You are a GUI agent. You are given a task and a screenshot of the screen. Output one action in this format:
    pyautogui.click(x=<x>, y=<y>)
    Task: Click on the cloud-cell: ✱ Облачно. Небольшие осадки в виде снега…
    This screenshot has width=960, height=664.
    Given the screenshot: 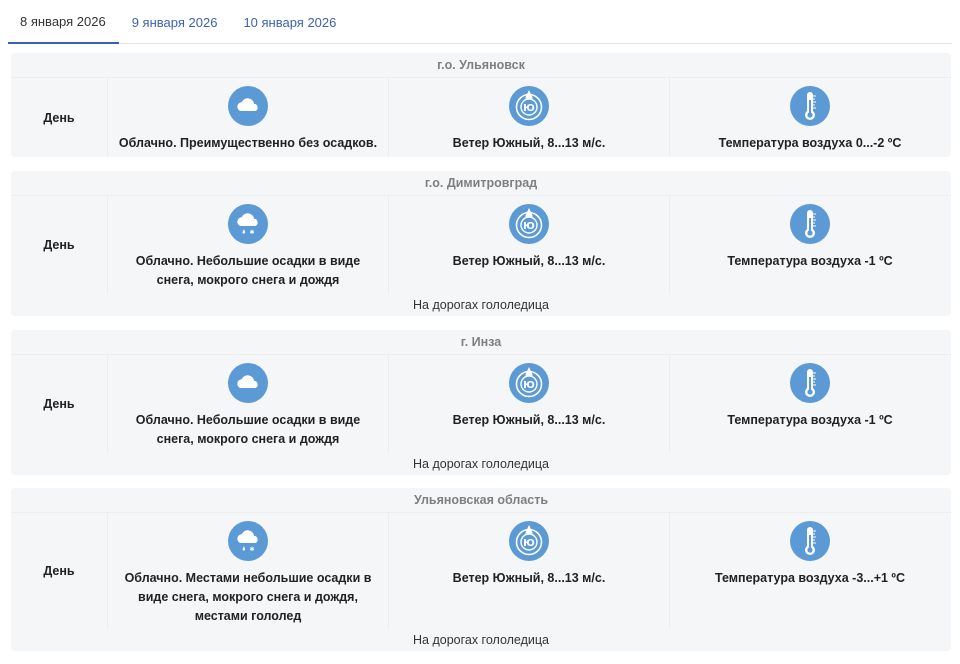 What is the action you would take?
    pyautogui.click(x=247, y=245)
    